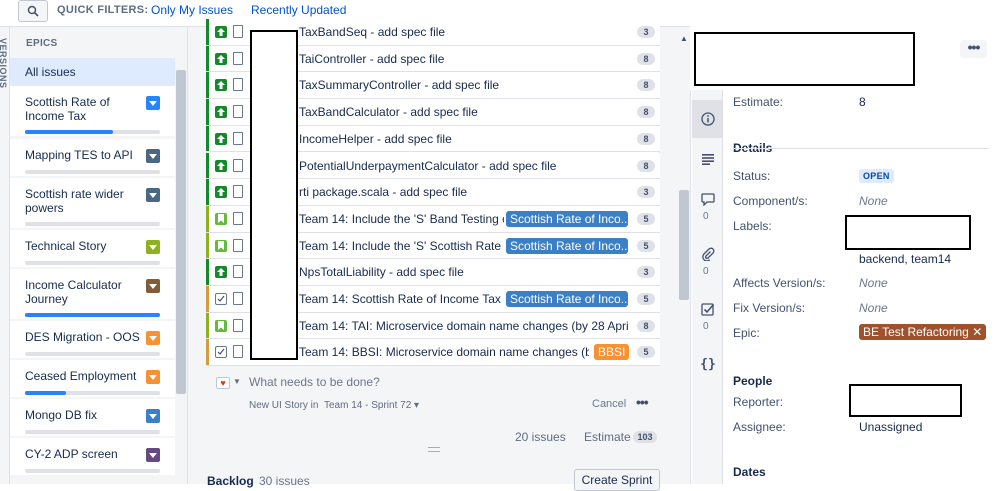  What do you see at coordinates (890, 427) in the screenshot?
I see `assignee-value: Unassigned` at bounding box center [890, 427].